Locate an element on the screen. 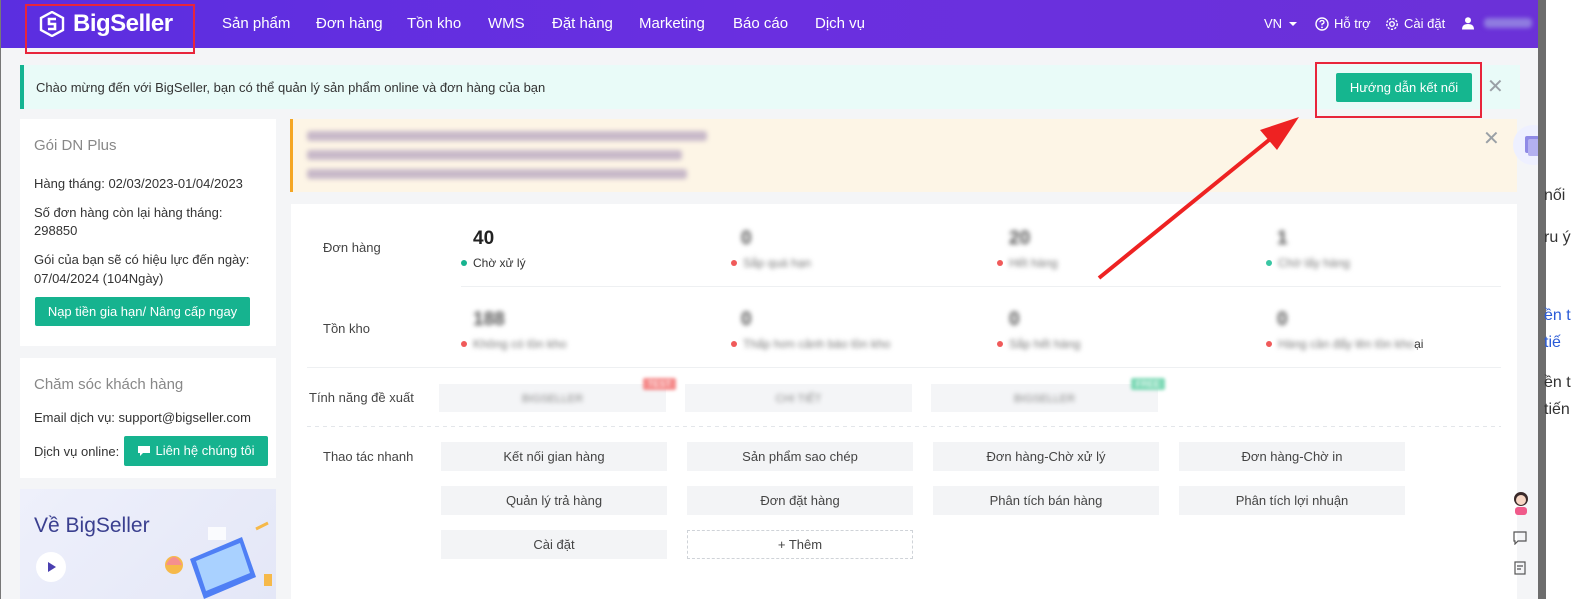  bg-fragment: nối is located at coordinates (1555, 195).